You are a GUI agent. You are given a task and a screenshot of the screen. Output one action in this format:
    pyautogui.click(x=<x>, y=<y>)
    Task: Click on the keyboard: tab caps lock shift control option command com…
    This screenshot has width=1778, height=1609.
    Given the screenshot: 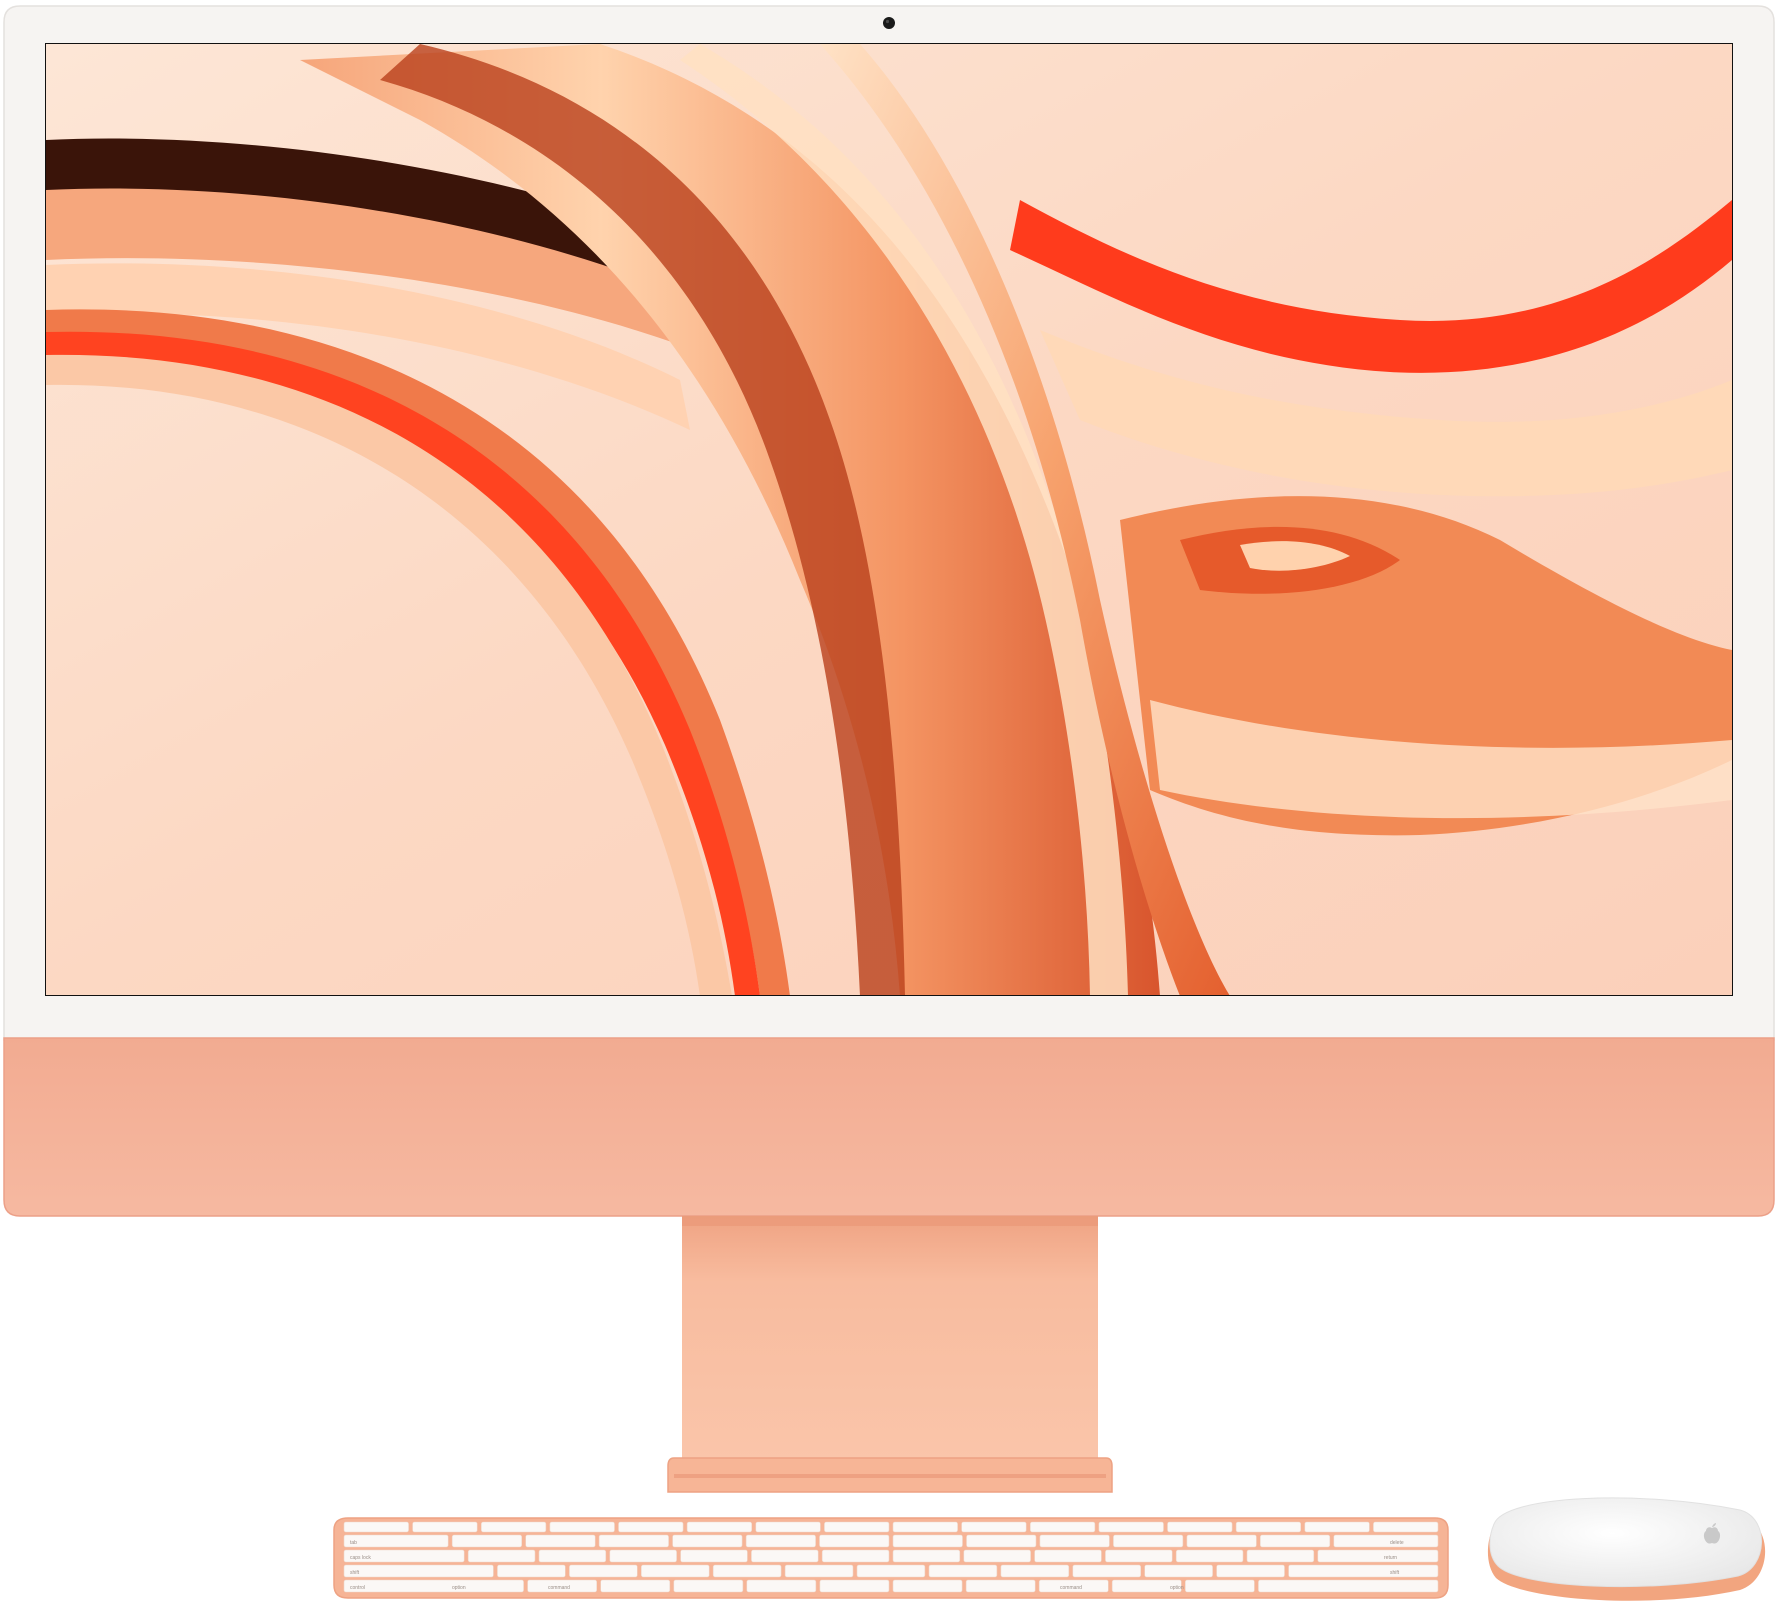 What is the action you would take?
    pyautogui.click(x=891, y=1558)
    